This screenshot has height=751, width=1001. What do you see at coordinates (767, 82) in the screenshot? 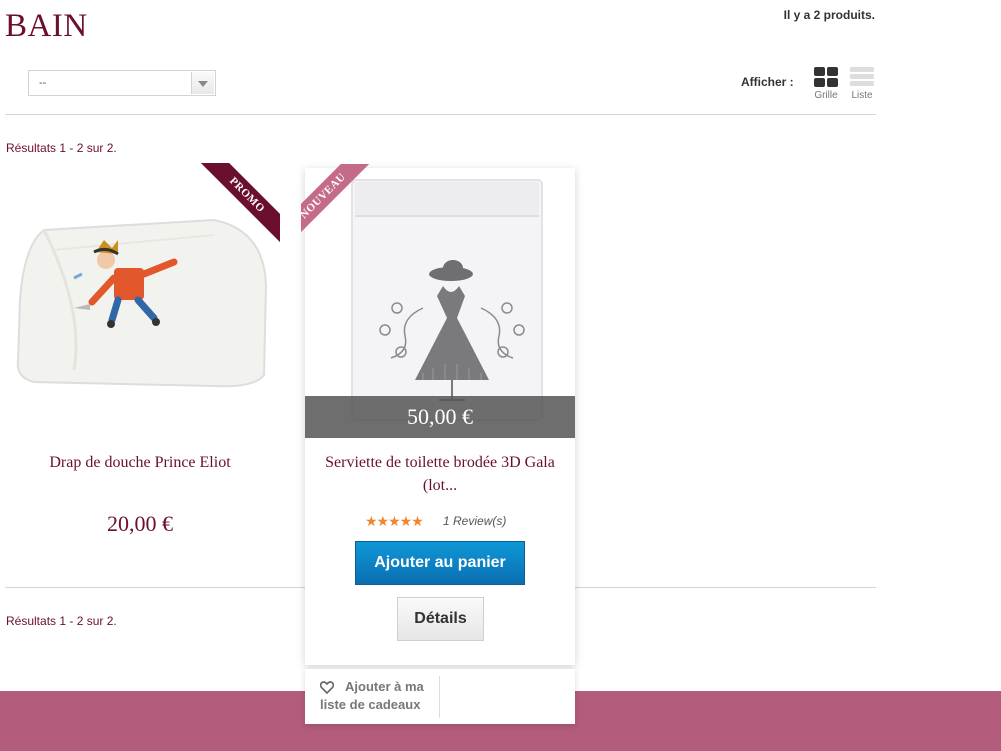
I see `view-label: Afficher :` at bounding box center [767, 82].